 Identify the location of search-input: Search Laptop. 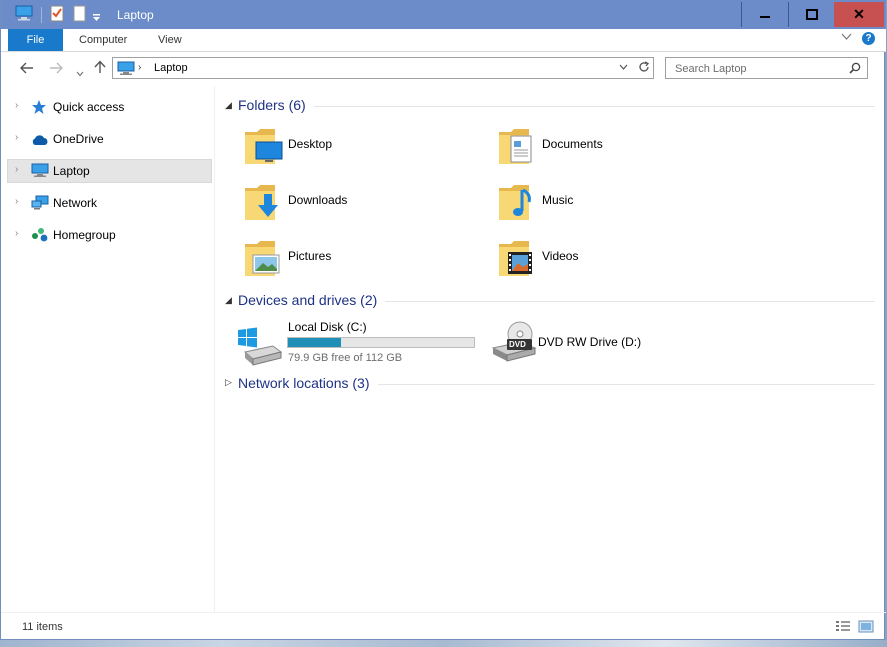
(711, 69).